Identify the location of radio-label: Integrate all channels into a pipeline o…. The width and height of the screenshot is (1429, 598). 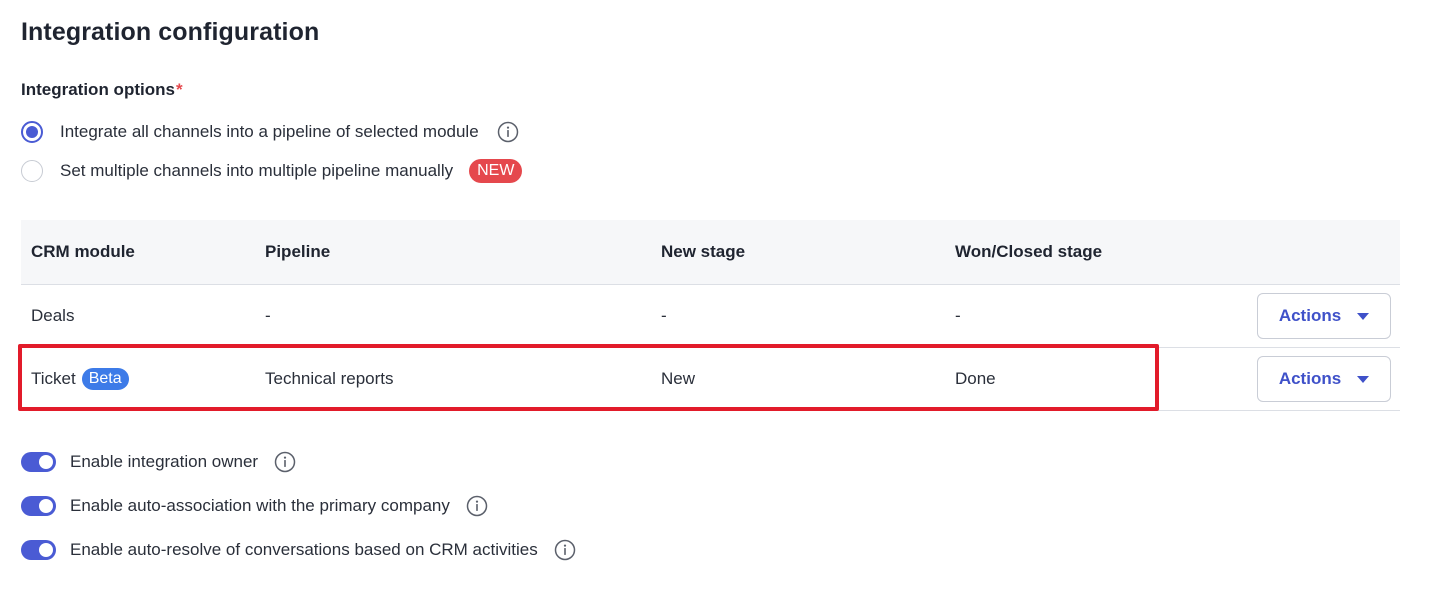
(269, 131).